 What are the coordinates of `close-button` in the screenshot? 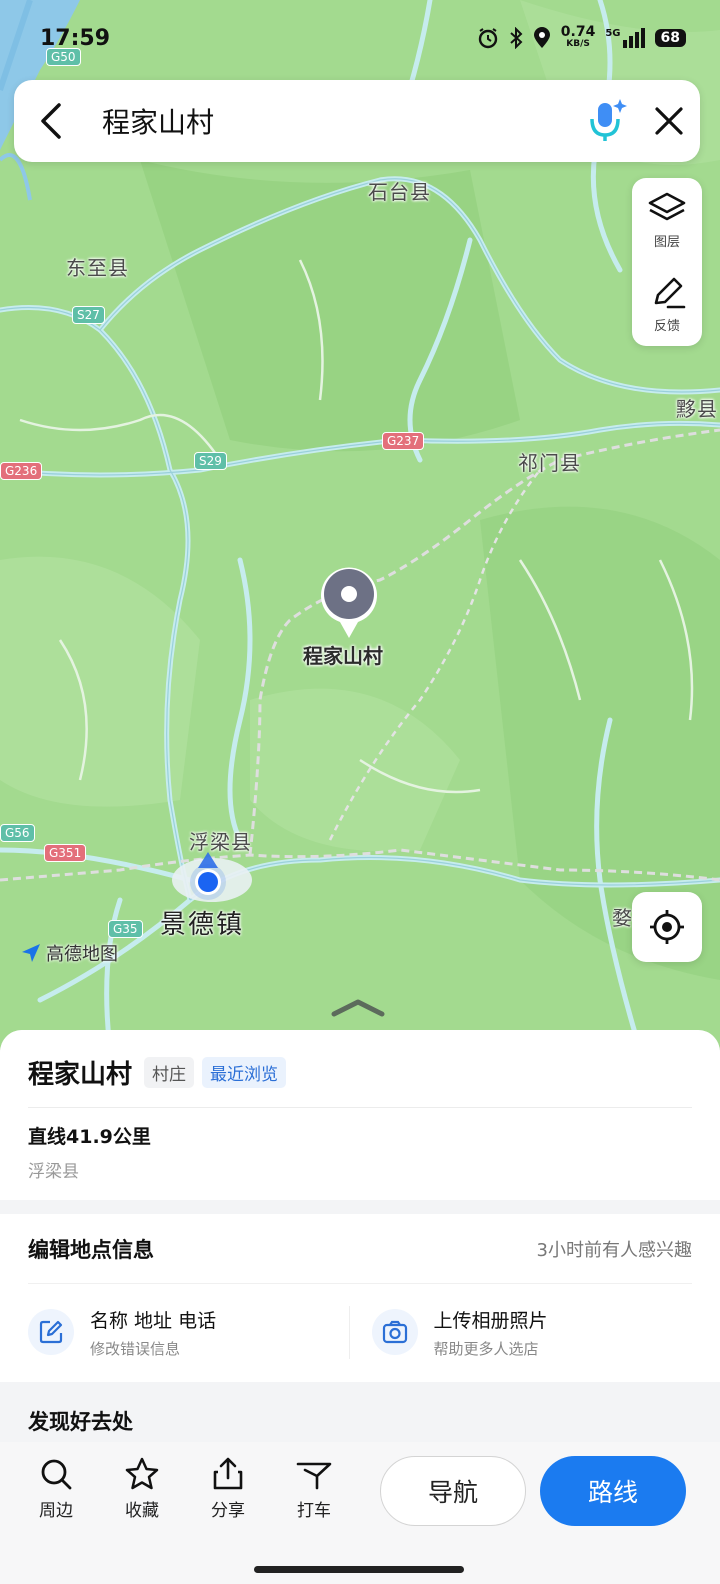 It's located at (669, 121).